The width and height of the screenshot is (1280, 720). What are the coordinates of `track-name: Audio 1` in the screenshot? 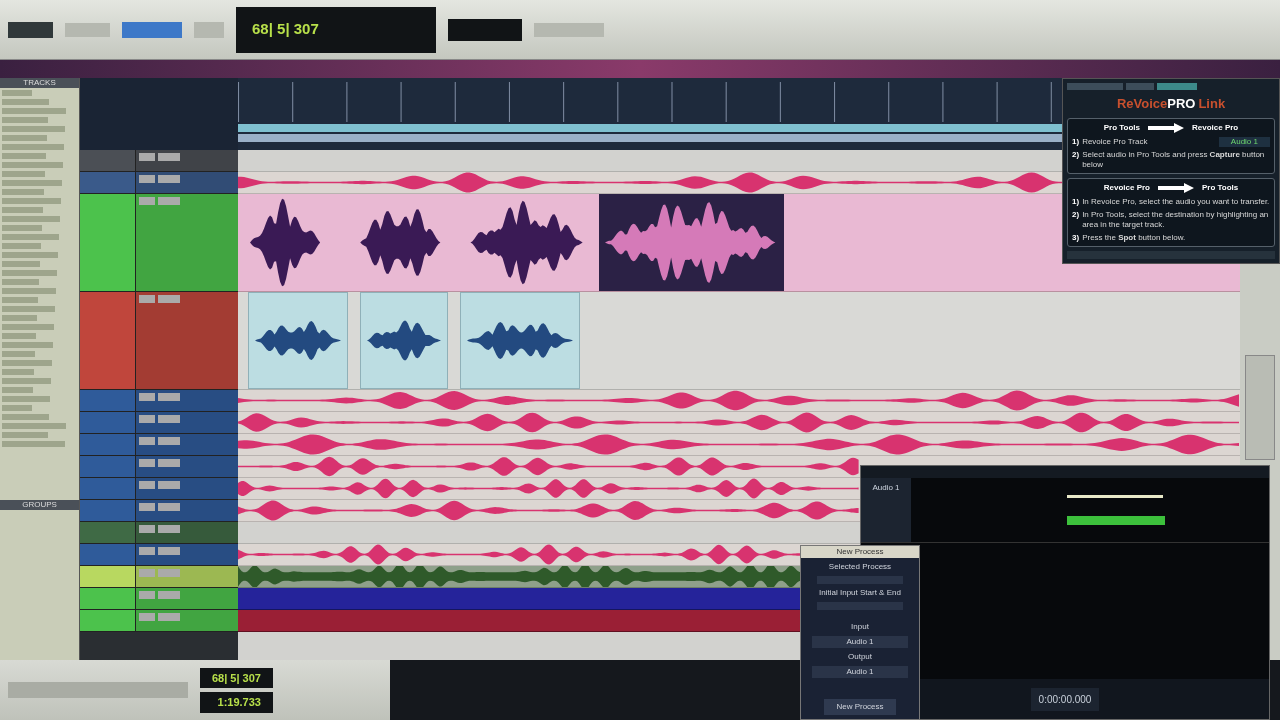 It's located at (886, 488).